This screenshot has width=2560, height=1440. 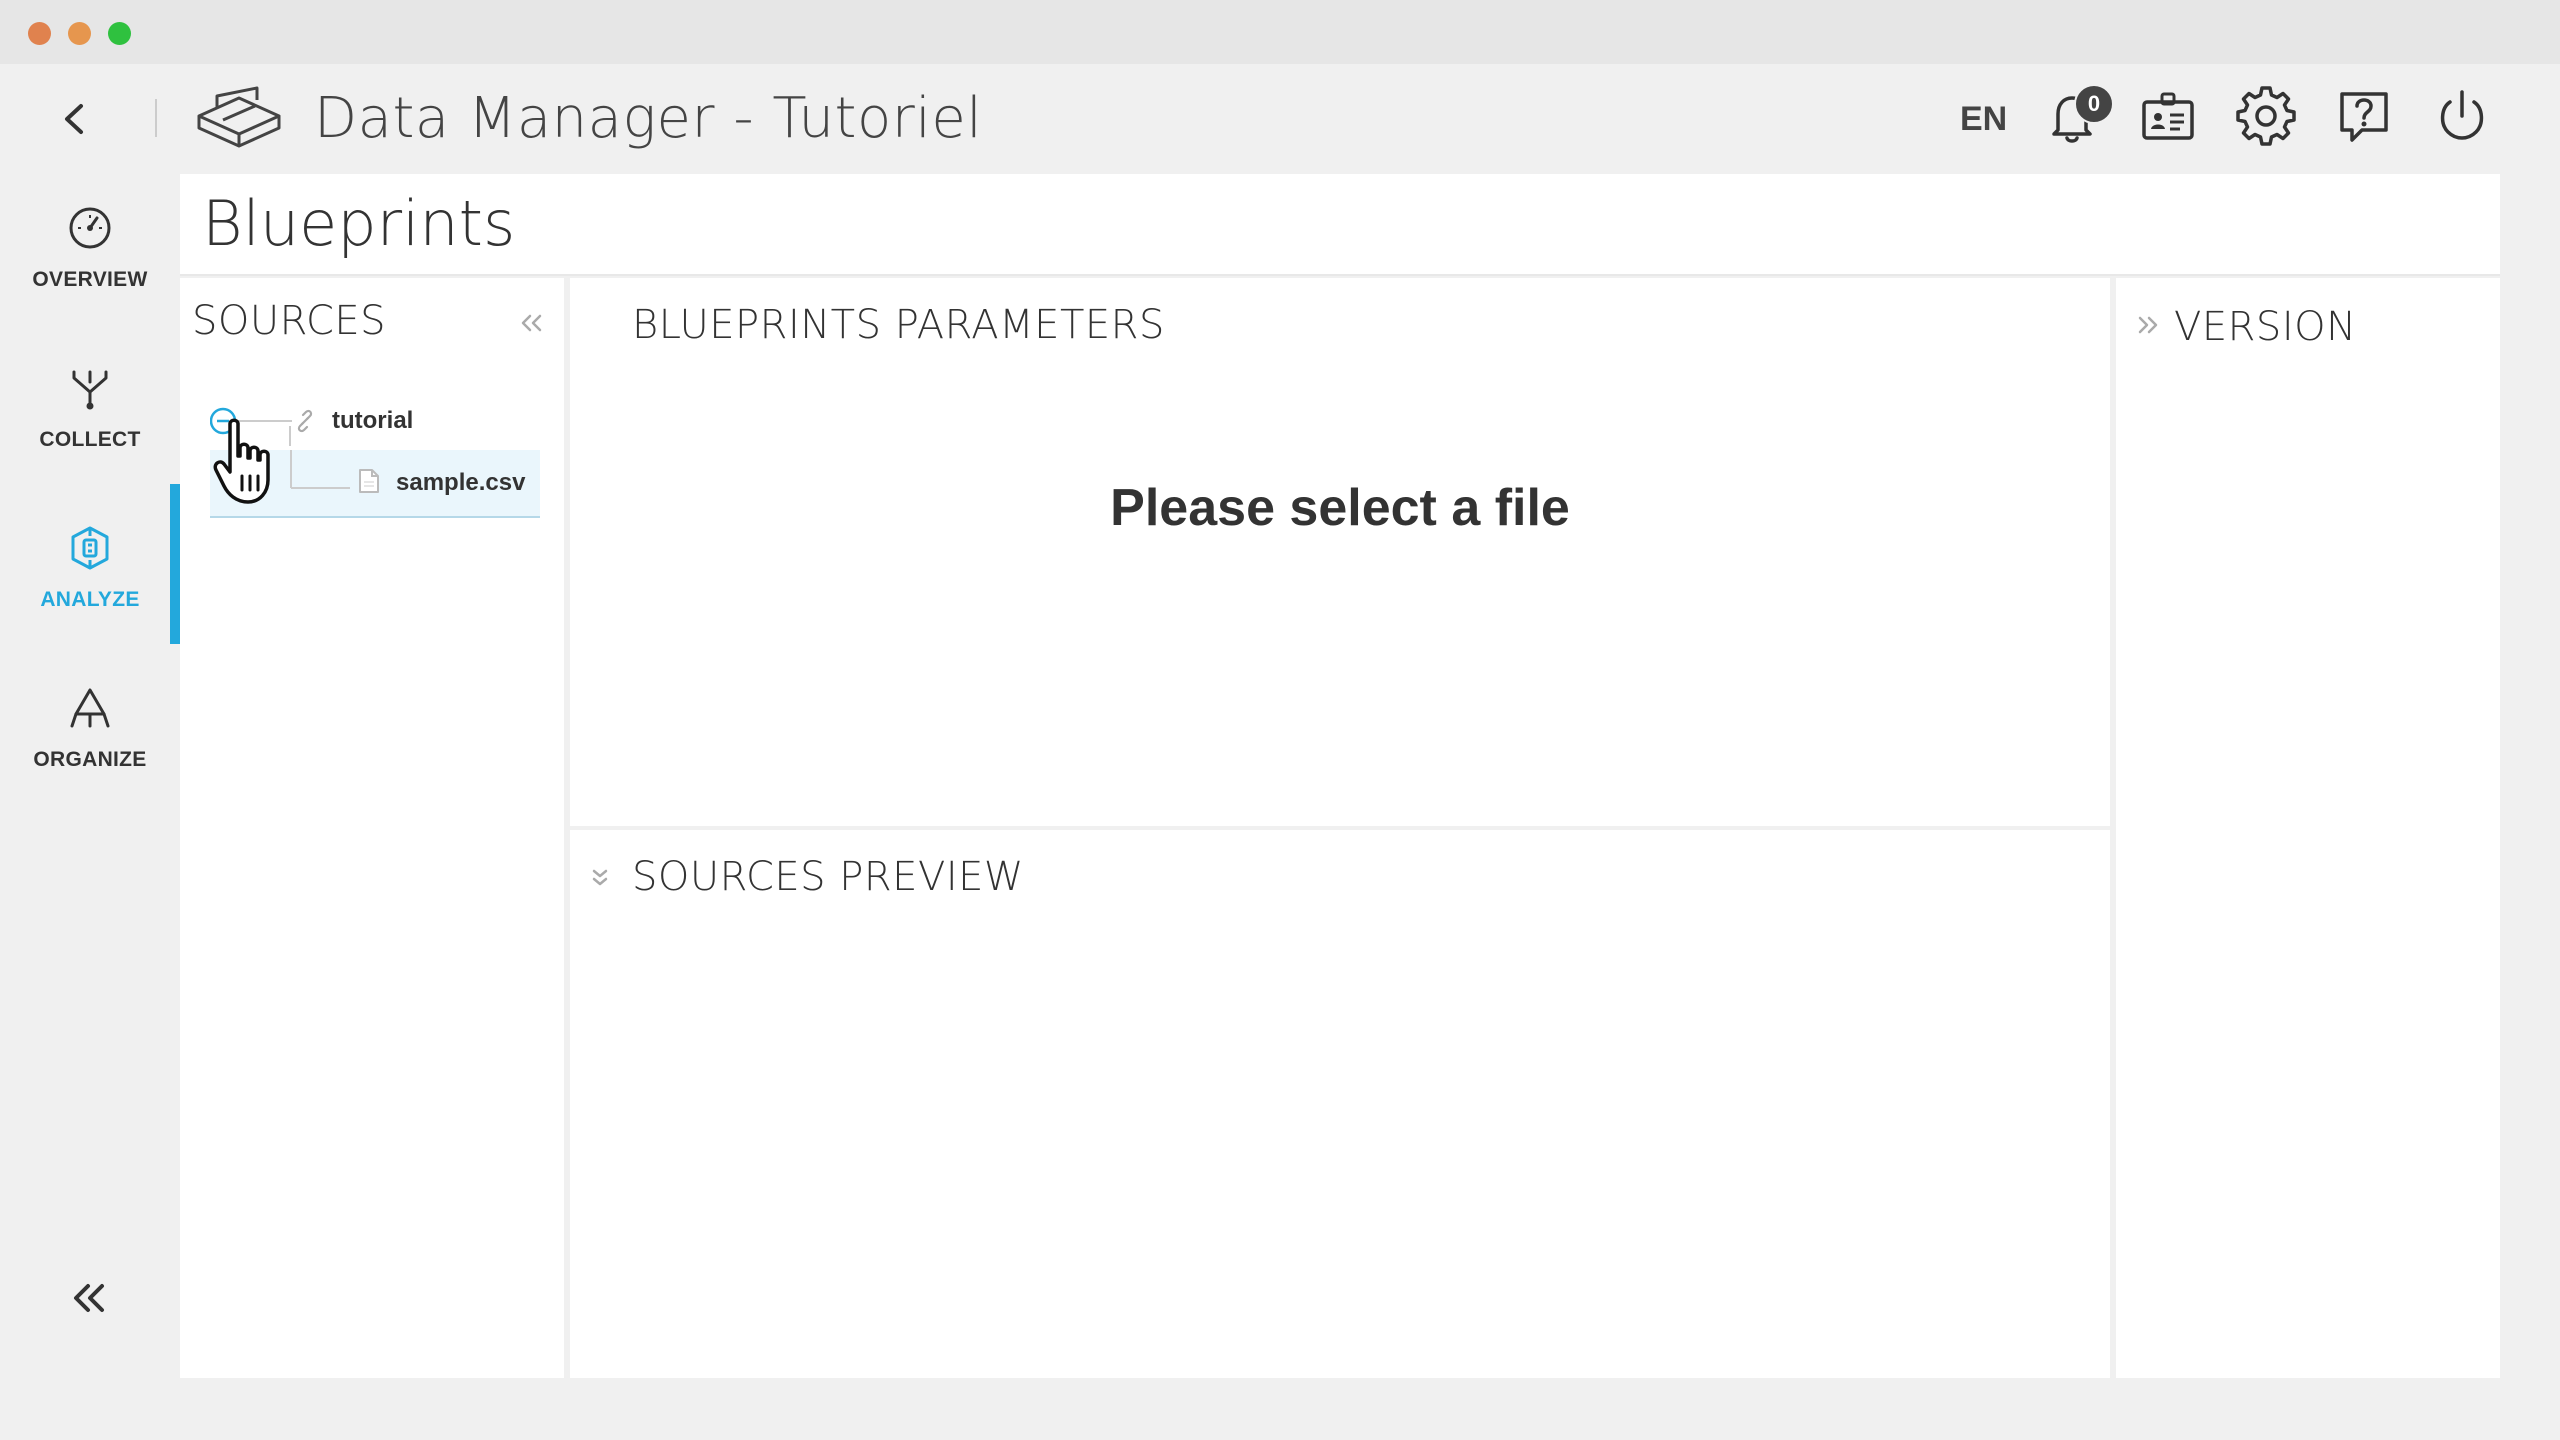 What do you see at coordinates (1280, 32) in the screenshot?
I see `window-titlebar` at bounding box center [1280, 32].